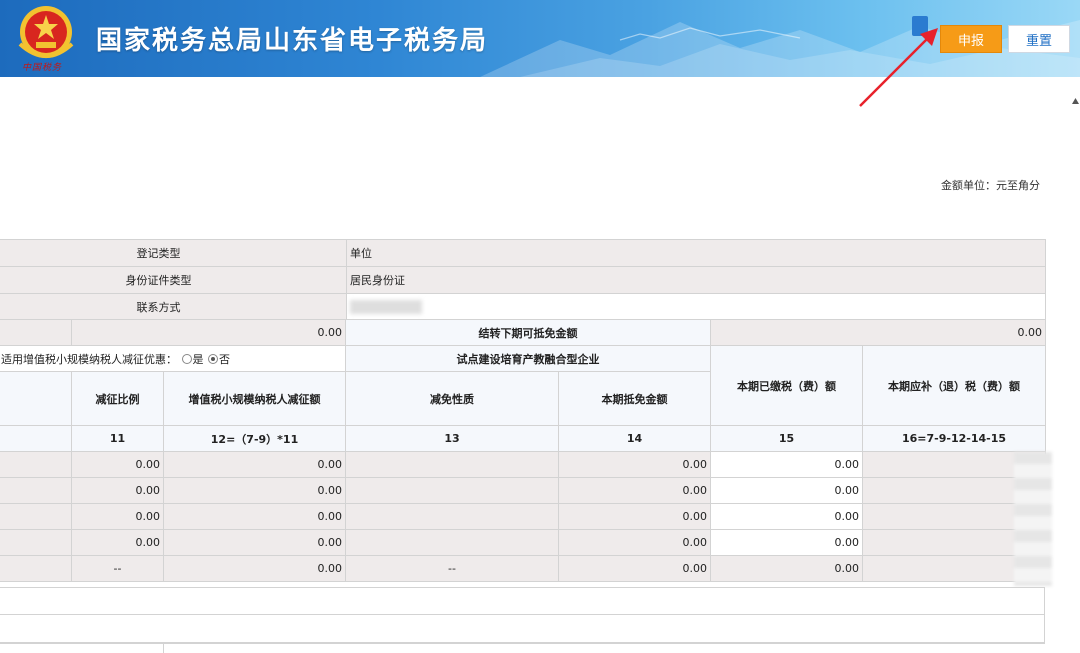 The width and height of the screenshot is (1080, 653). What do you see at coordinates (696, 253) in the screenshot?
I see `registration-type-value: 单位` at bounding box center [696, 253].